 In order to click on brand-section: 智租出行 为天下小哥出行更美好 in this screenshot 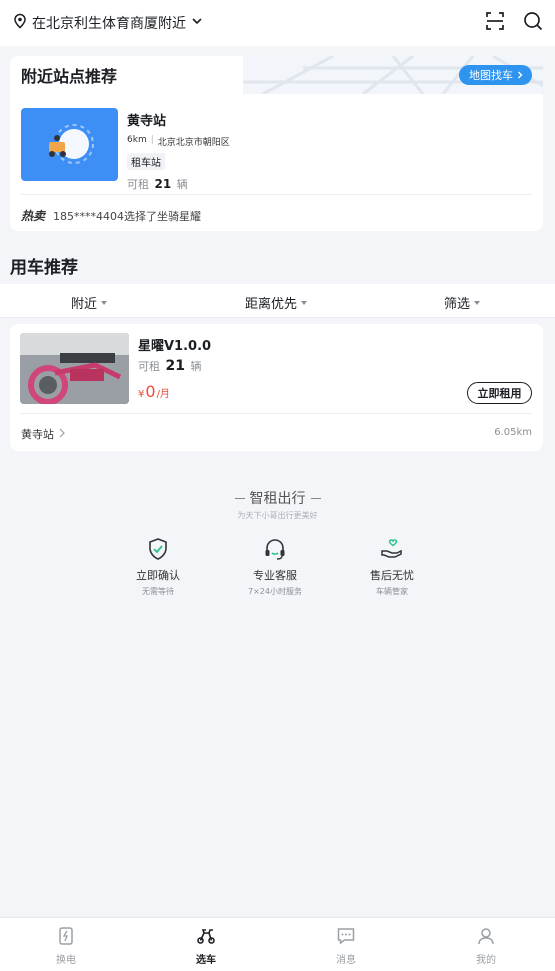, I will do `click(277, 504)`.